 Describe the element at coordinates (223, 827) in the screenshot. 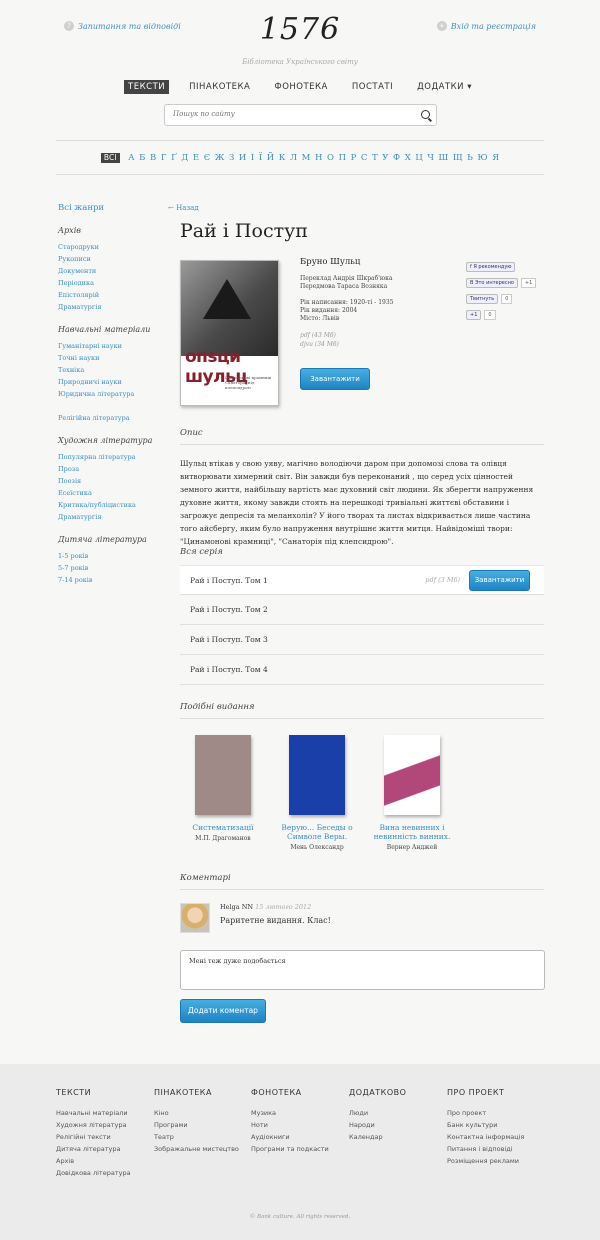

I see `similar-book-title: Систематизації` at that location.